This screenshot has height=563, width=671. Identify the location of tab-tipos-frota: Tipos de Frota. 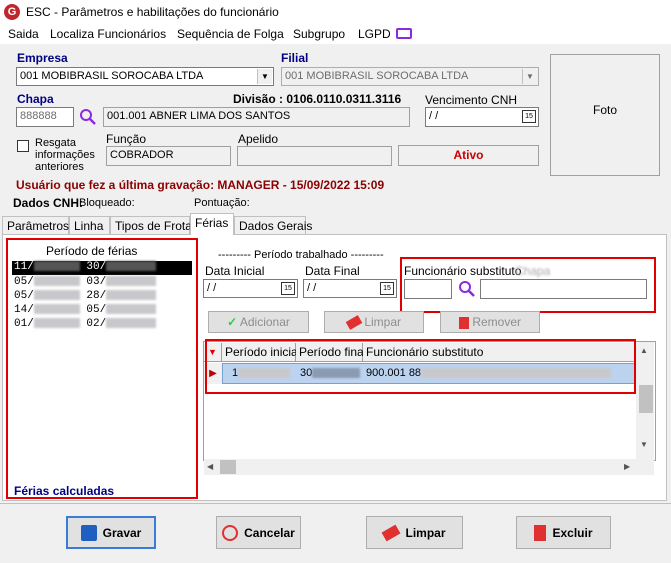
(151, 225).